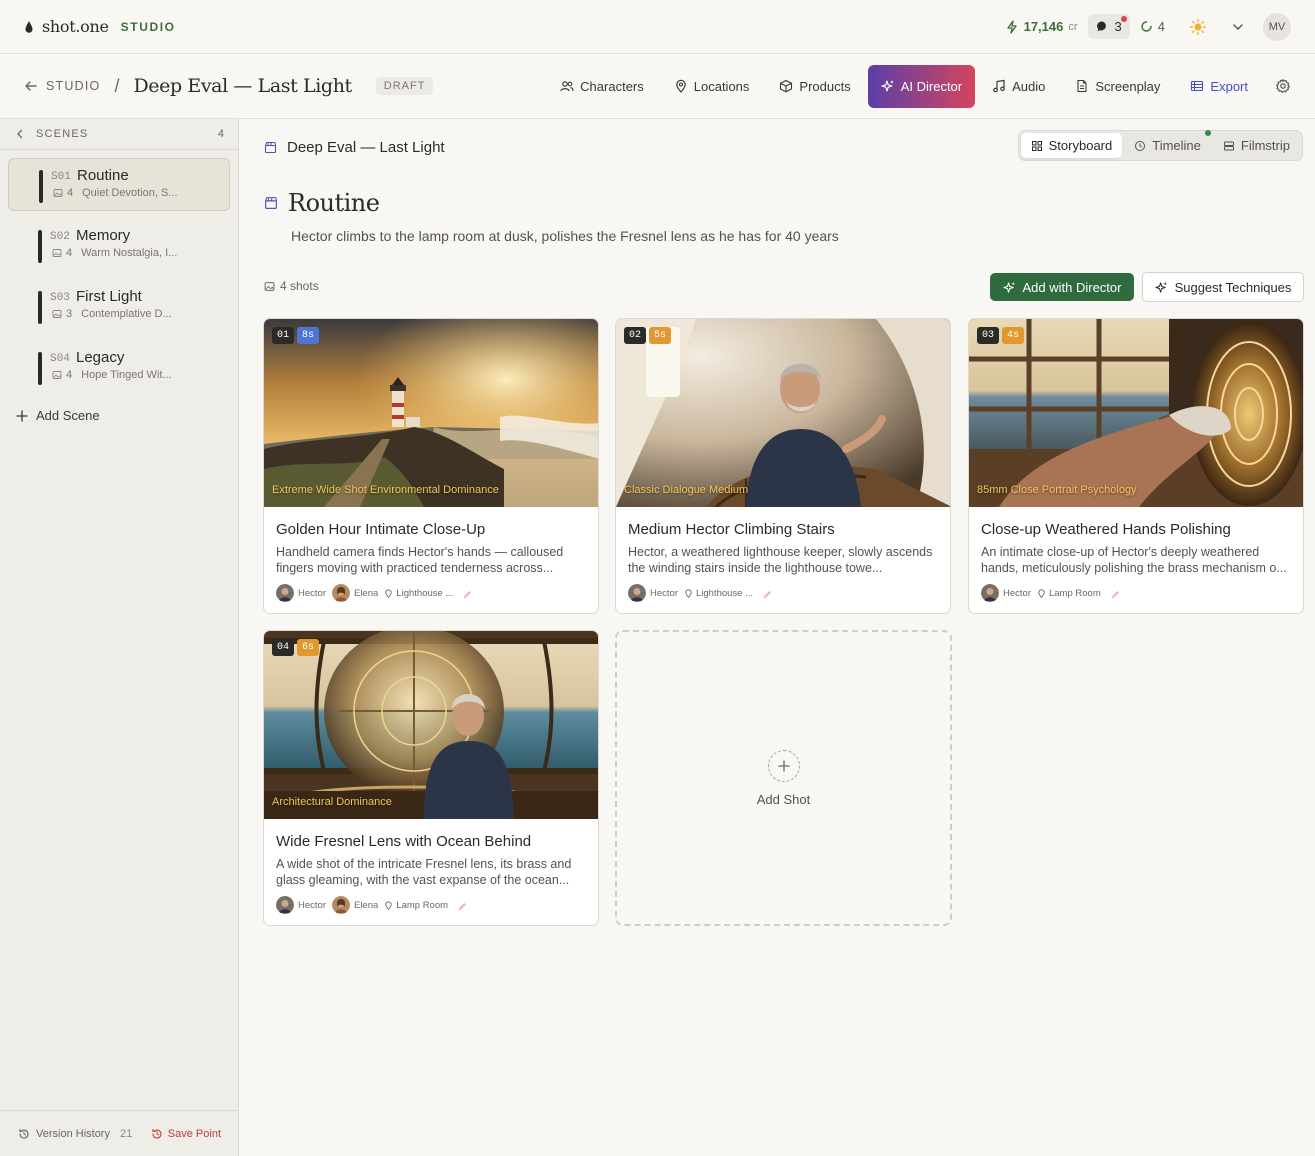 This screenshot has height=1156, width=1315. I want to click on scene-color-bar, so click(40, 368).